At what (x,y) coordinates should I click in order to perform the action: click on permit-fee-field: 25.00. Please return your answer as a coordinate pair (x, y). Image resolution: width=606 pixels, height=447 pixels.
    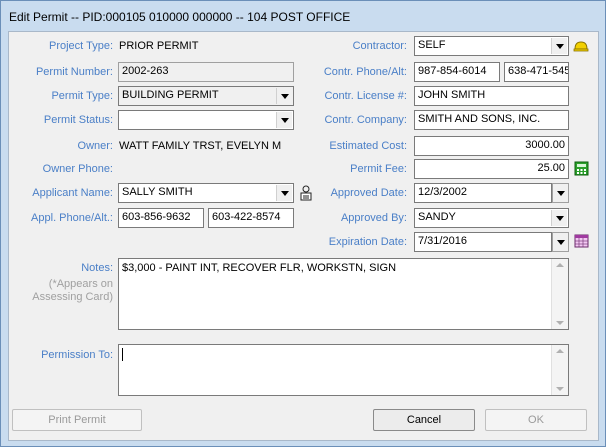
    Looking at the image, I should click on (491, 169).